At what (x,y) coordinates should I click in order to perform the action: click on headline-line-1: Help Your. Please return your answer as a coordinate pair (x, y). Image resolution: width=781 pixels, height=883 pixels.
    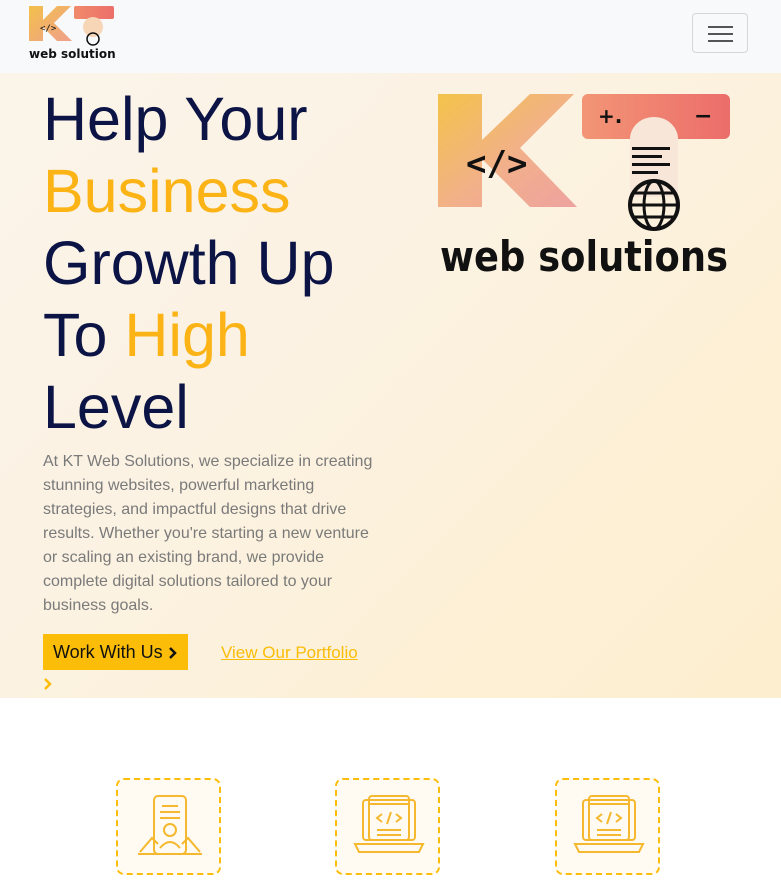
    Looking at the image, I should click on (175, 119).